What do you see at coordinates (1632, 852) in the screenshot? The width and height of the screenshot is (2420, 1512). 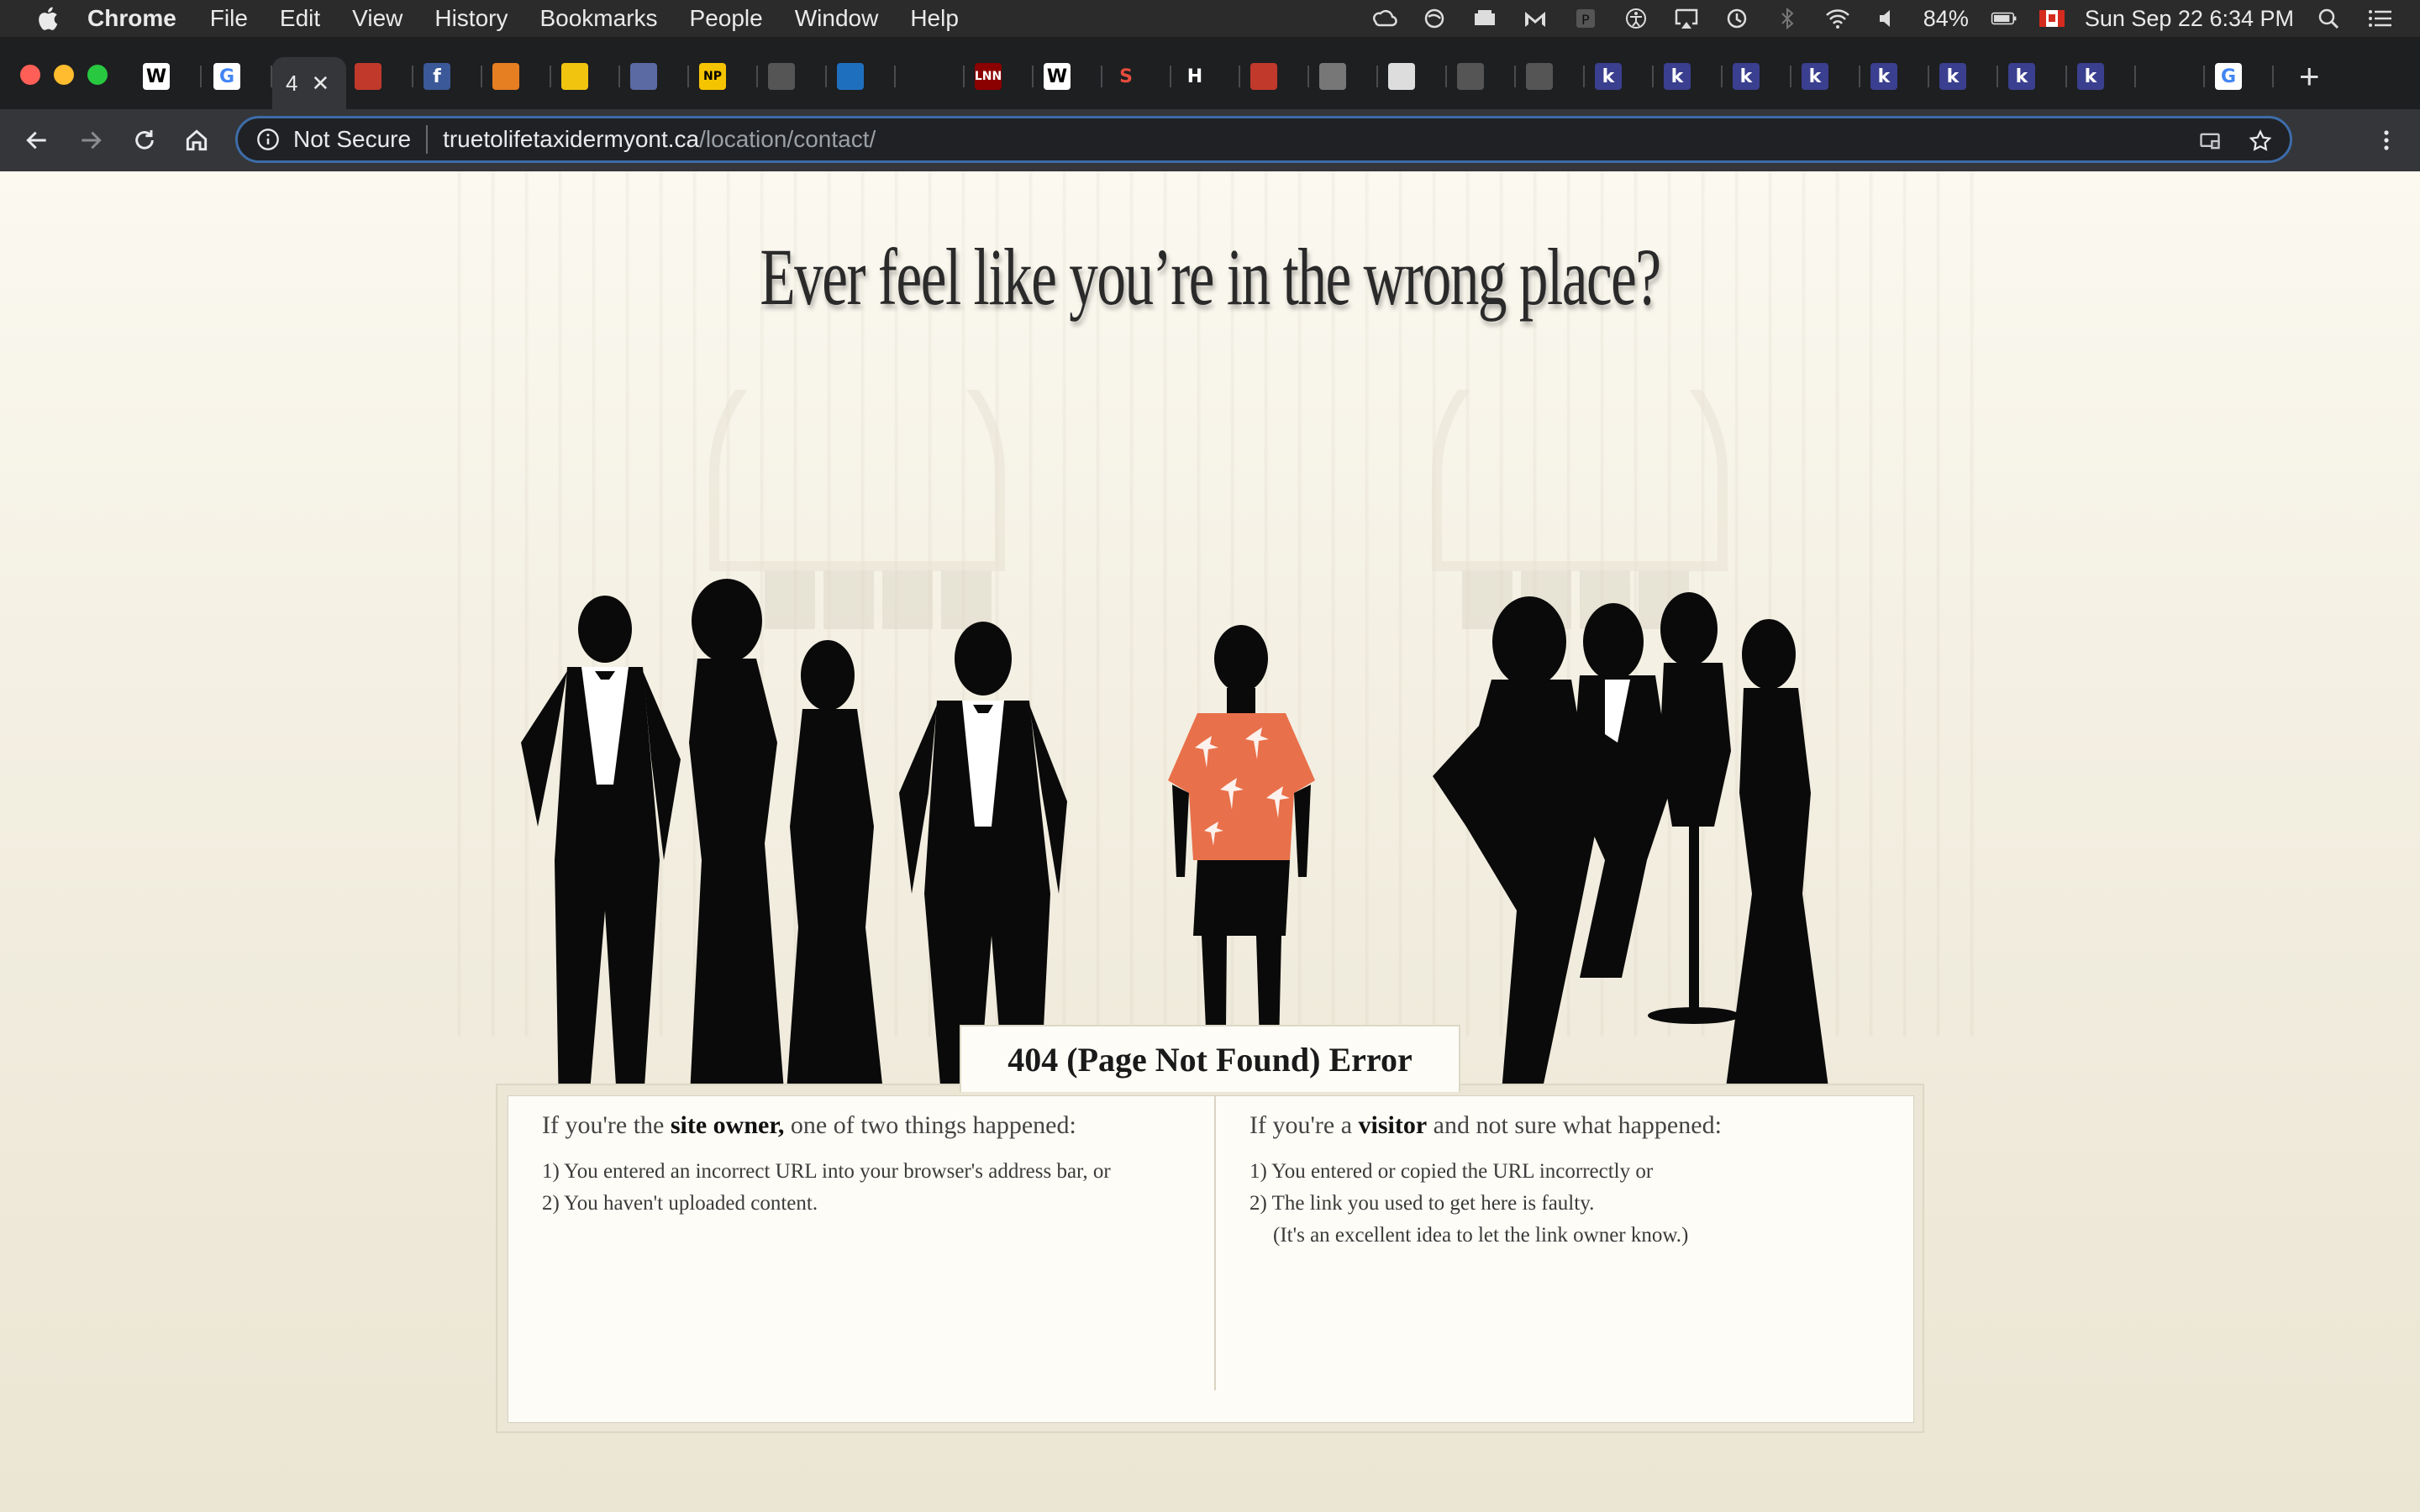 I see `right-group-silhouettes` at bounding box center [1632, 852].